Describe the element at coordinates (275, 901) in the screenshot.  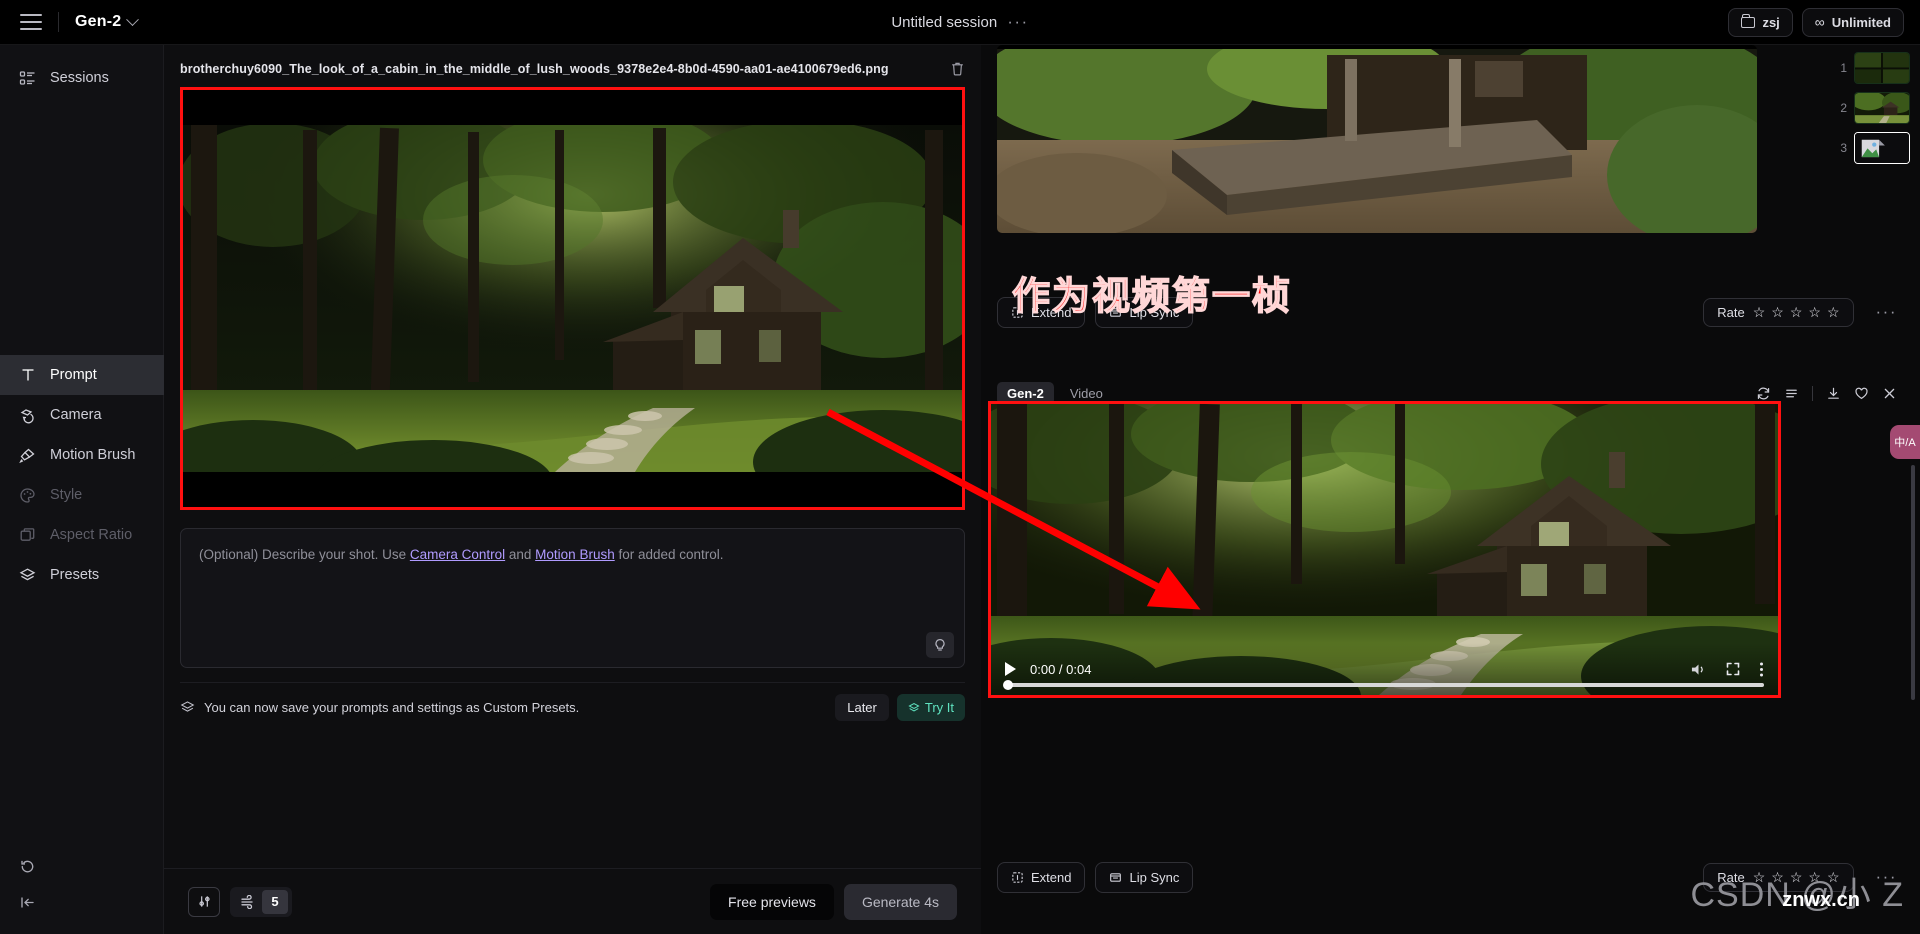
I see `motion-value: 5` at that location.